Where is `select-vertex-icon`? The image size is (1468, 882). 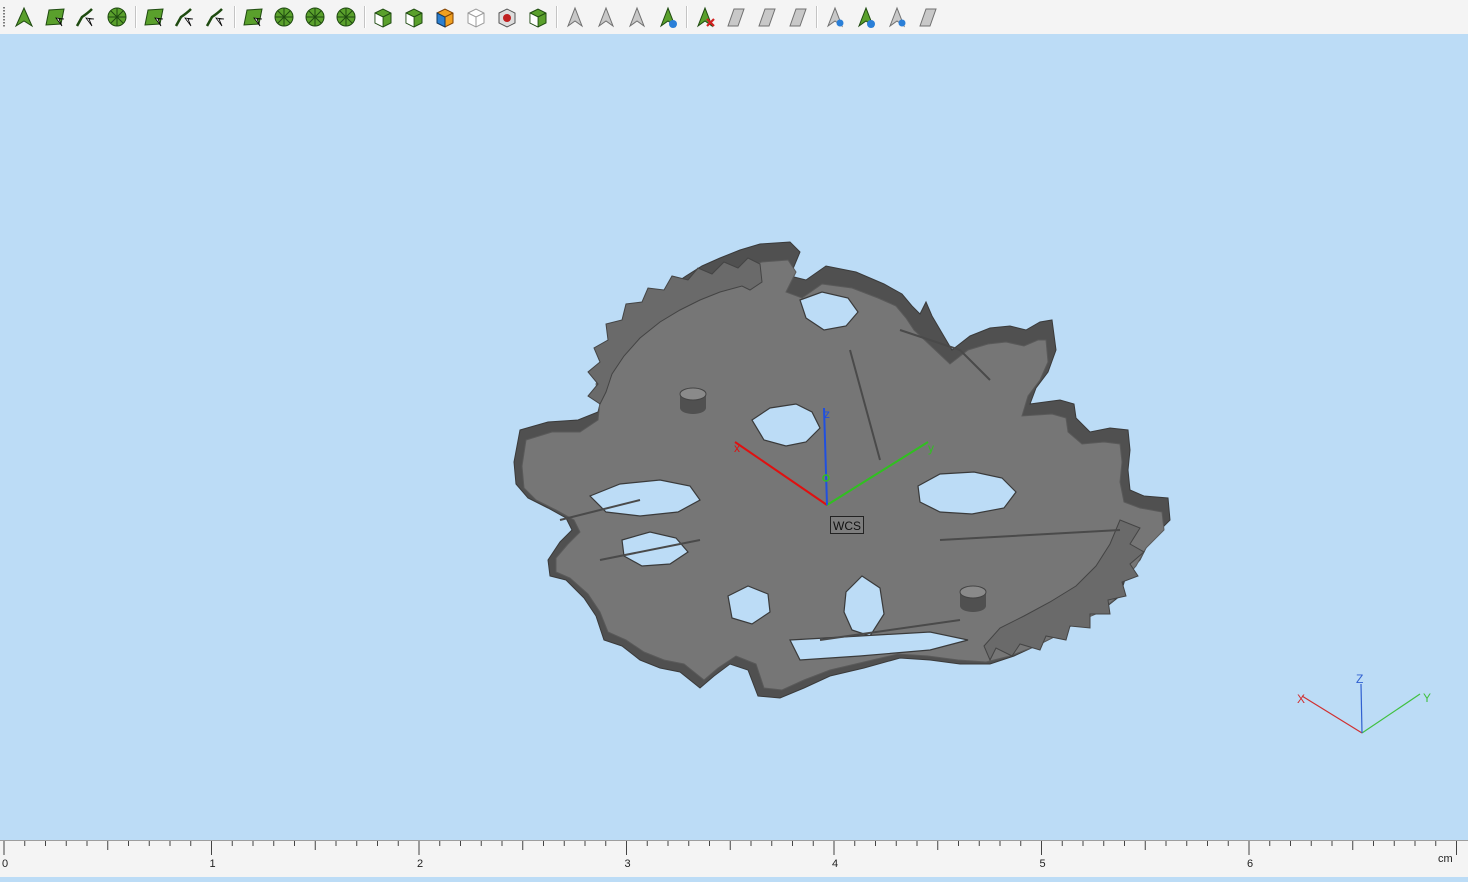
select-vertex-icon is located at coordinates (24, 17).